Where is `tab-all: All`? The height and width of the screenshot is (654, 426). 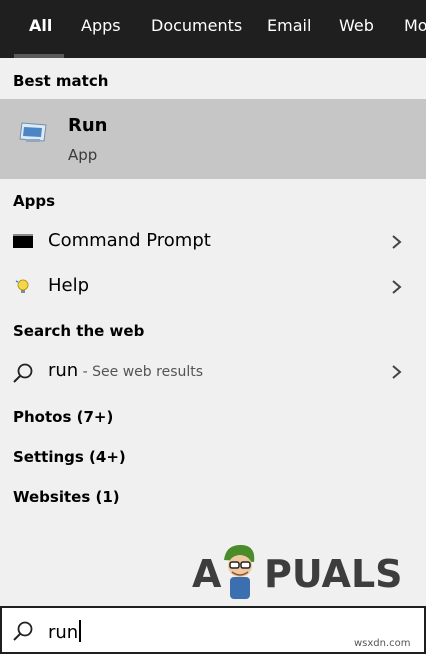
tab-all: All is located at coordinates (40, 29).